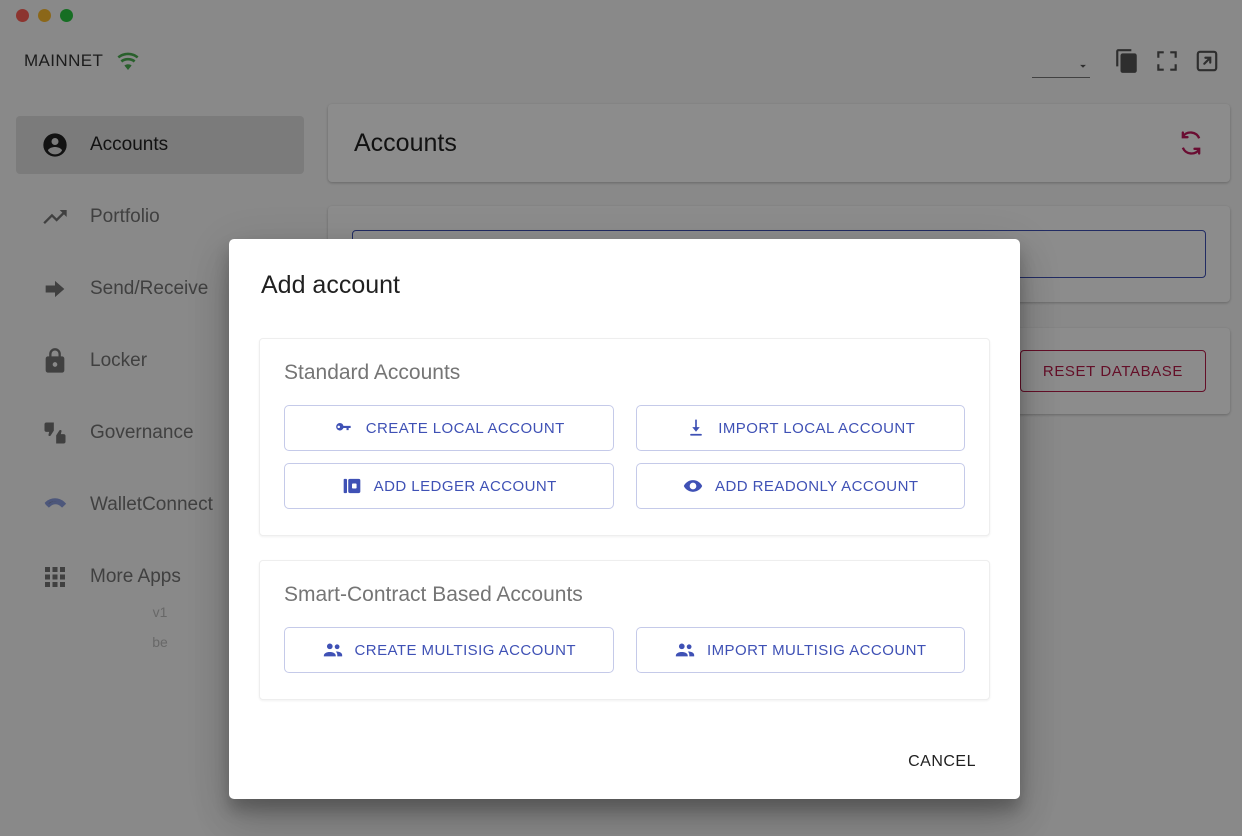 The image size is (1242, 836). I want to click on group-title: Standard Accounts, so click(372, 372).